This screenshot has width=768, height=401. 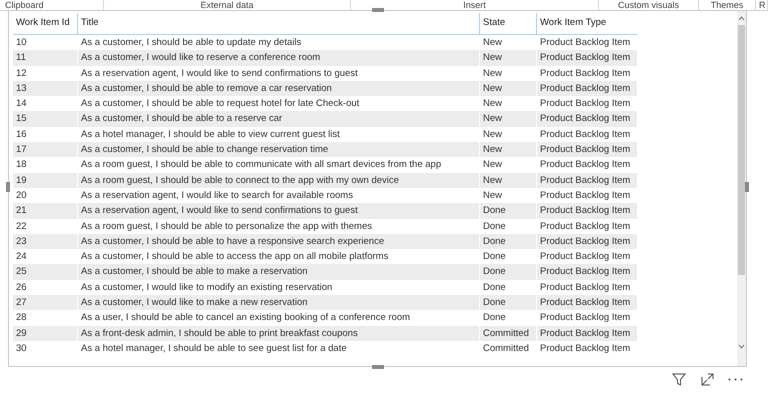 What do you see at coordinates (21, 58) in the screenshot?
I see `table-cell-text: 11` at bounding box center [21, 58].